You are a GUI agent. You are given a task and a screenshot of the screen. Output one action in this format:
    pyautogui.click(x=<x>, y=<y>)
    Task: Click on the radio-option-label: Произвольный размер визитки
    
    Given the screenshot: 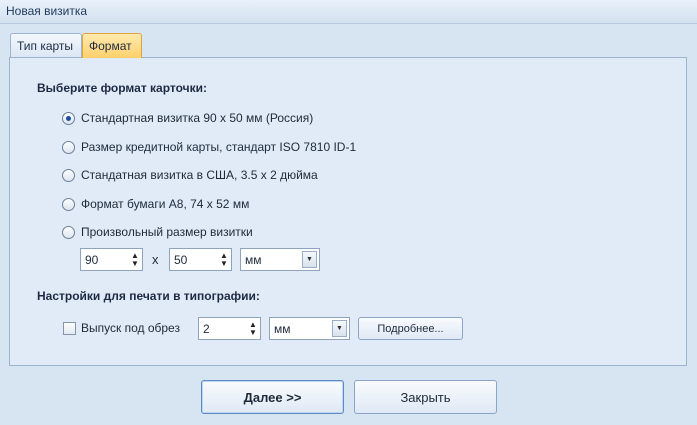 What is the action you would take?
    pyautogui.click(x=167, y=232)
    